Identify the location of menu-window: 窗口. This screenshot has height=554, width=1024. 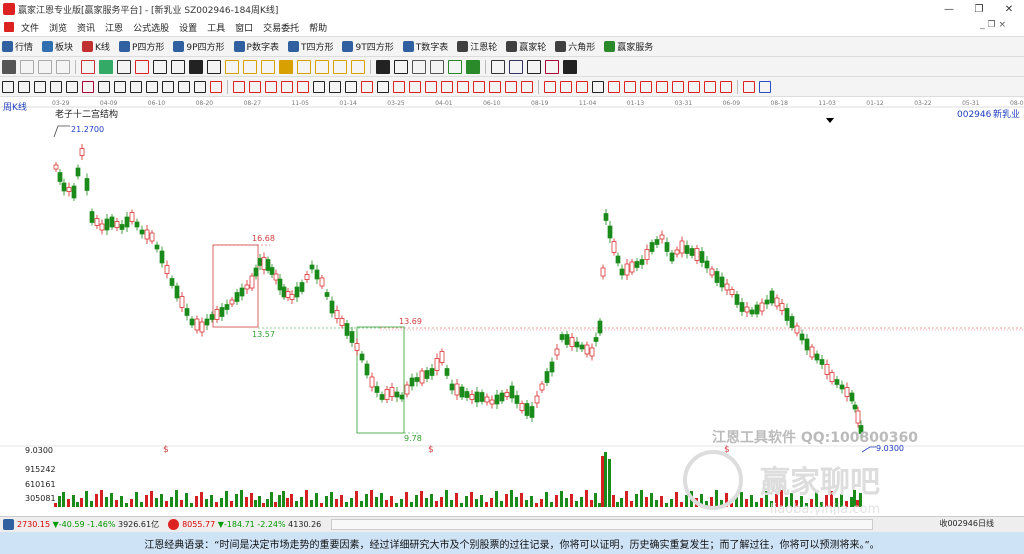
(244, 27).